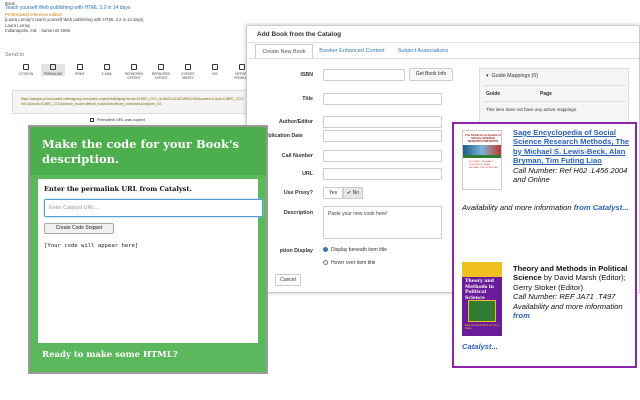 The image size is (640, 400). Describe the element at coordinates (117, 119) in the screenshot. I see `permalink-copied-status: Permalink URL was copied` at that location.